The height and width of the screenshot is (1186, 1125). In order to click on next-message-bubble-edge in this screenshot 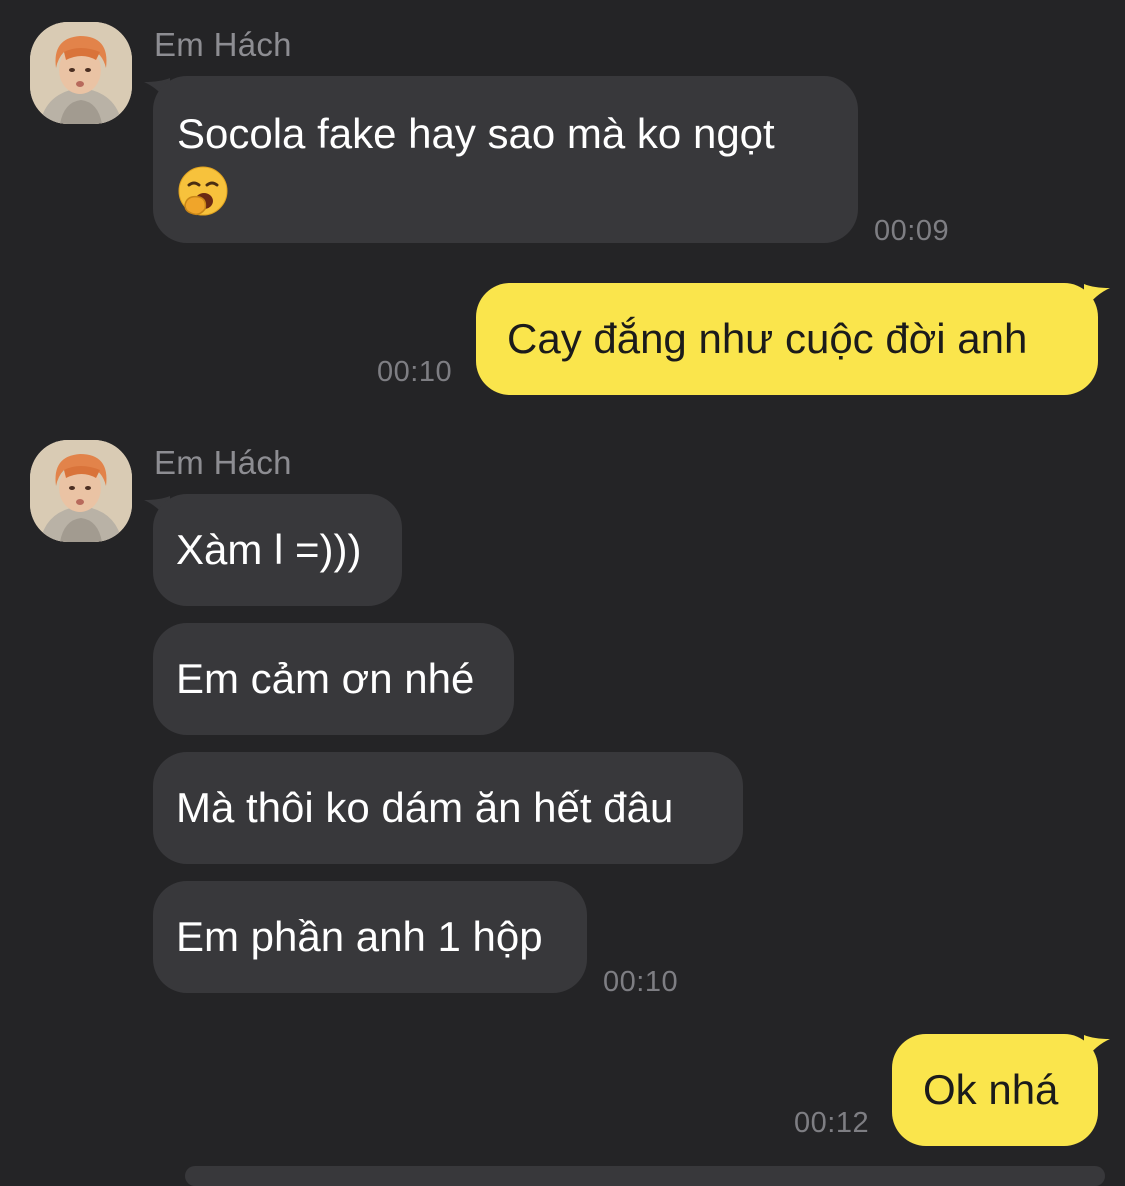, I will do `click(645, 1176)`.